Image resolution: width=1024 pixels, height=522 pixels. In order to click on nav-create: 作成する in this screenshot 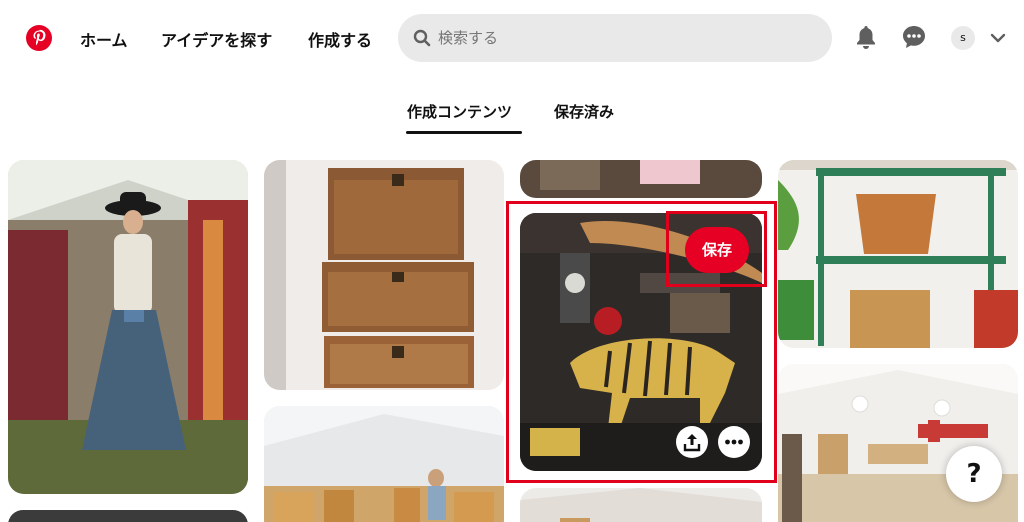, I will do `click(340, 39)`.